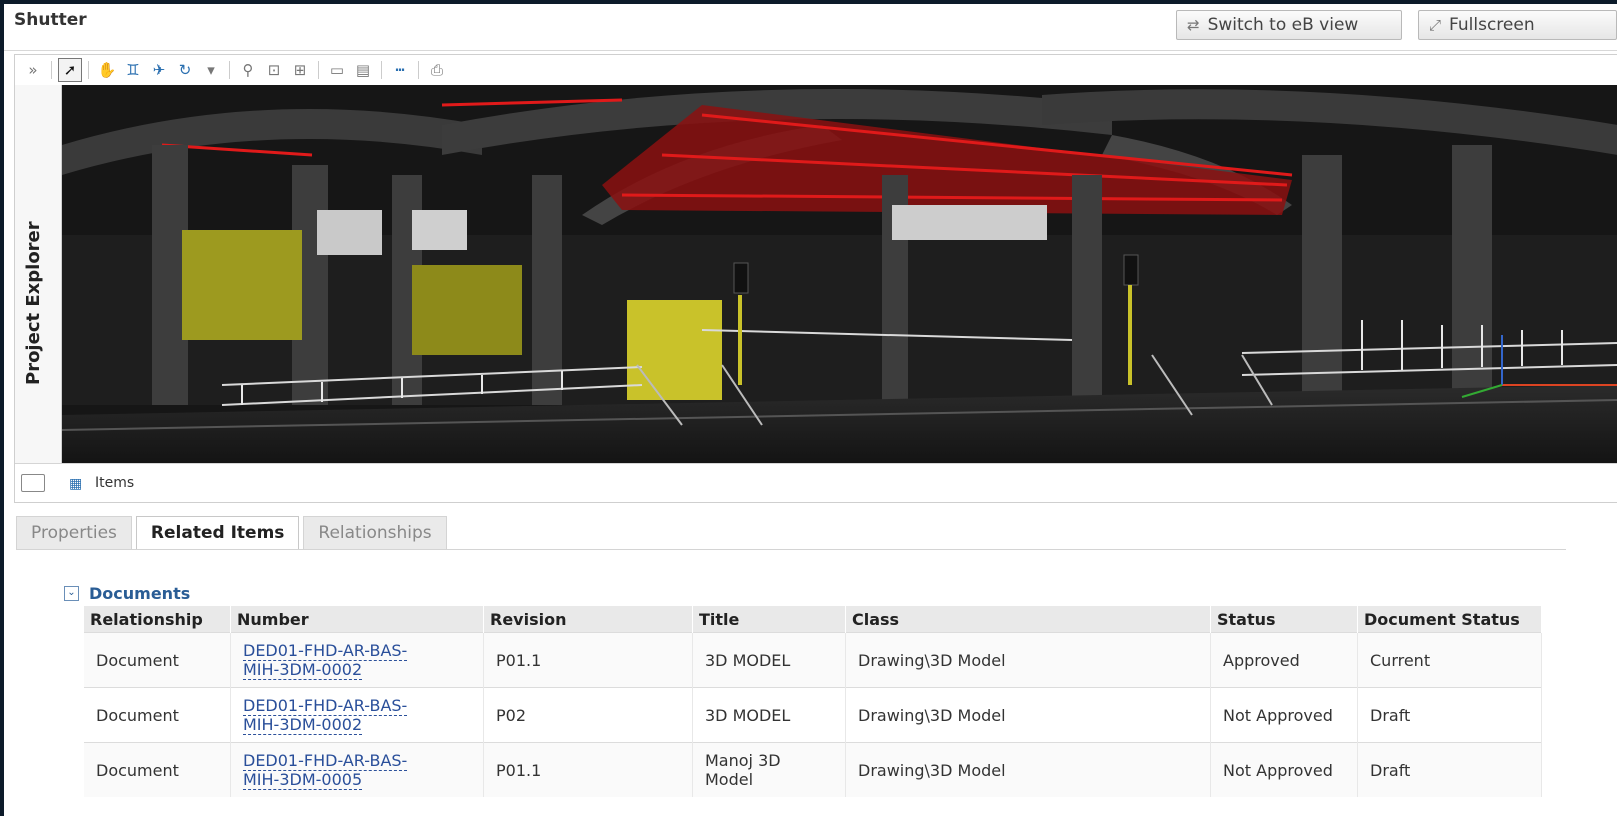 This screenshot has height=816, width=1617. Describe the element at coordinates (363, 70) in the screenshot. I see `hide-icon: ▤` at that location.